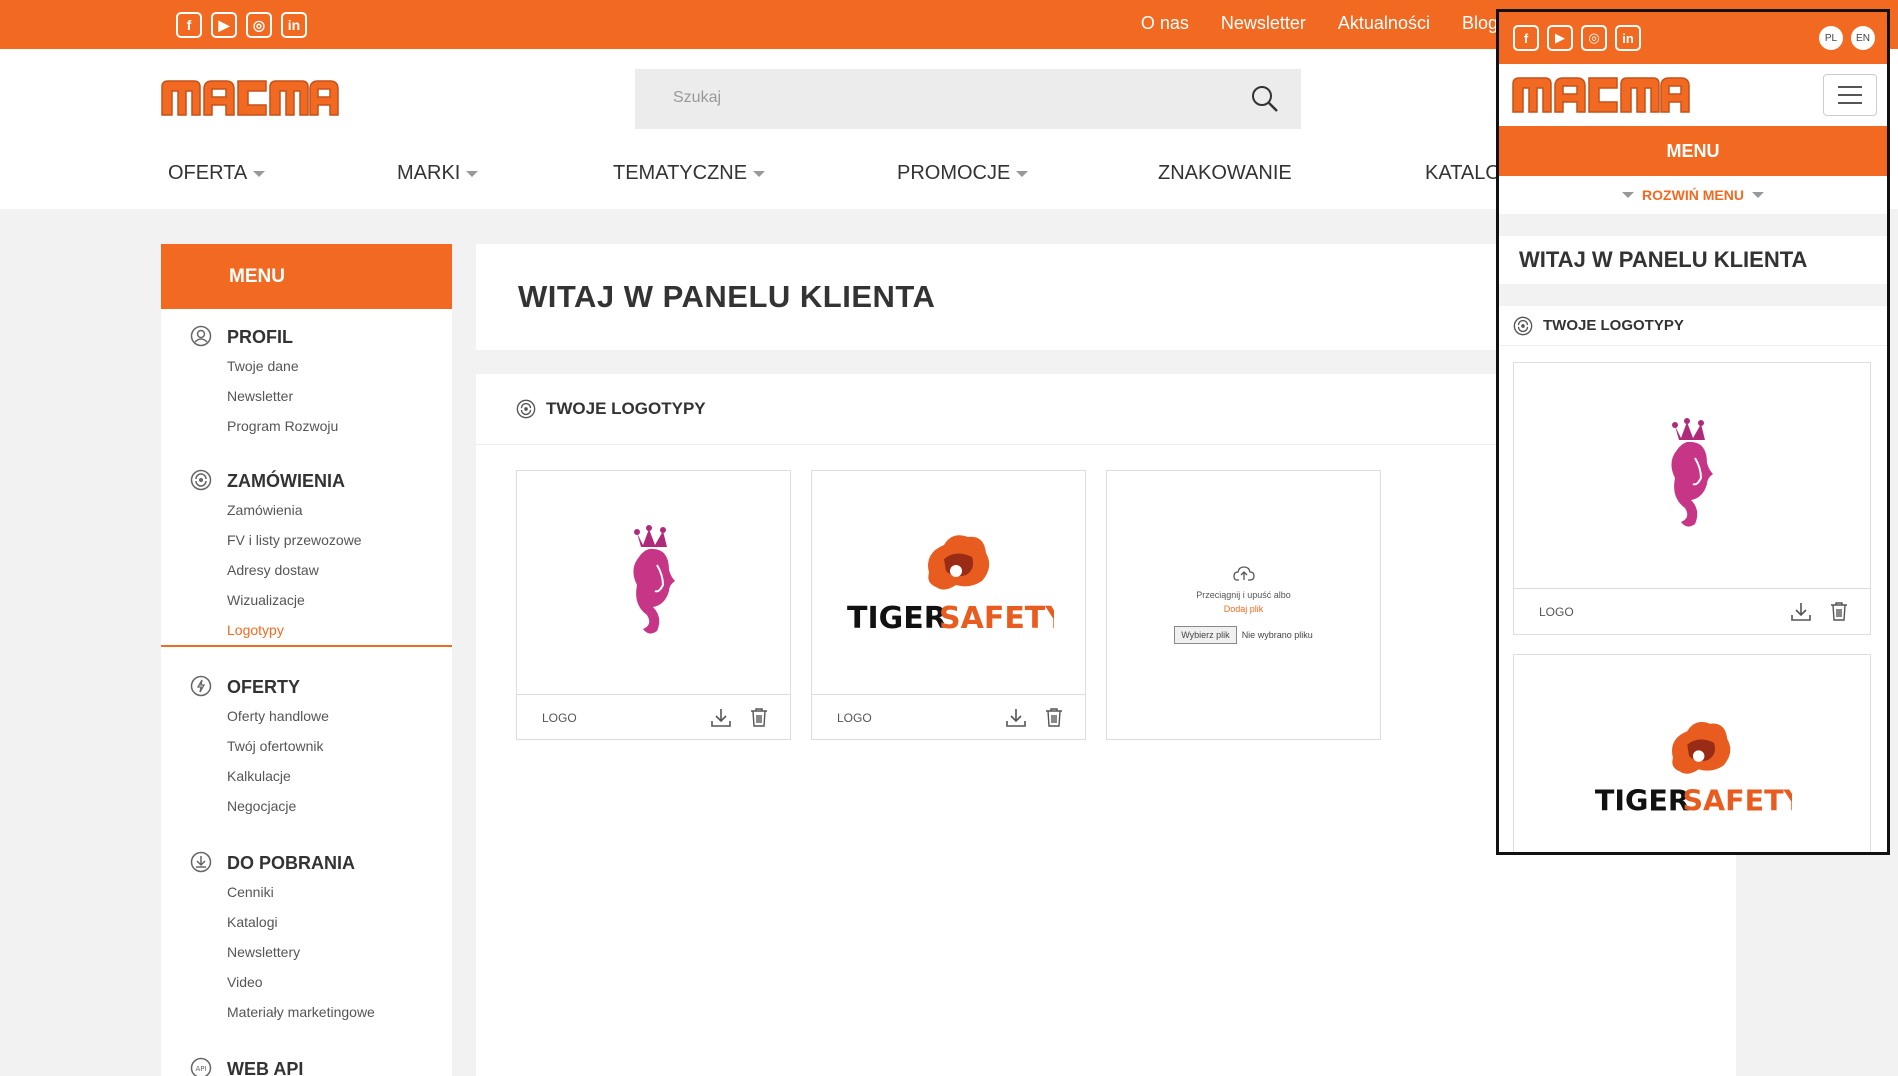 The image size is (1898, 1076). Describe the element at coordinates (1642, 800) in the screenshot. I see `tigersafety-tiger: TIGER` at that location.